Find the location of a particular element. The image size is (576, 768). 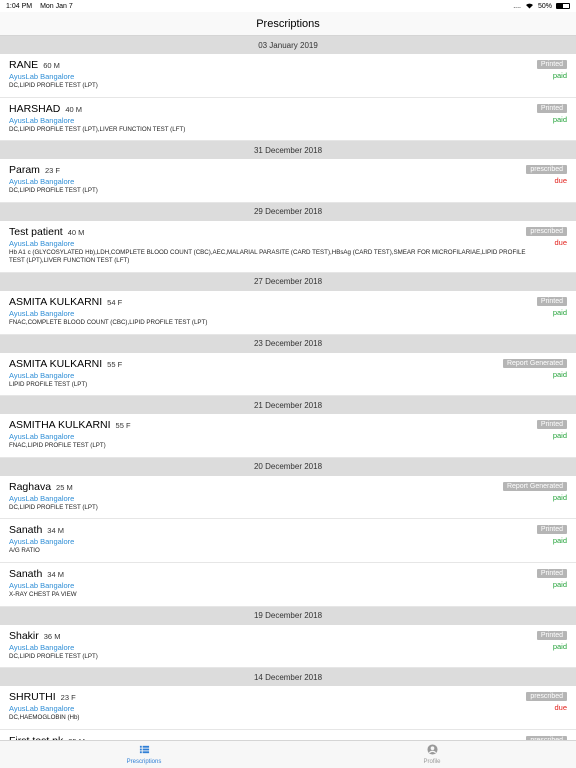

tab-bar: Prescriptions Profile is located at coordinates (288, 754).